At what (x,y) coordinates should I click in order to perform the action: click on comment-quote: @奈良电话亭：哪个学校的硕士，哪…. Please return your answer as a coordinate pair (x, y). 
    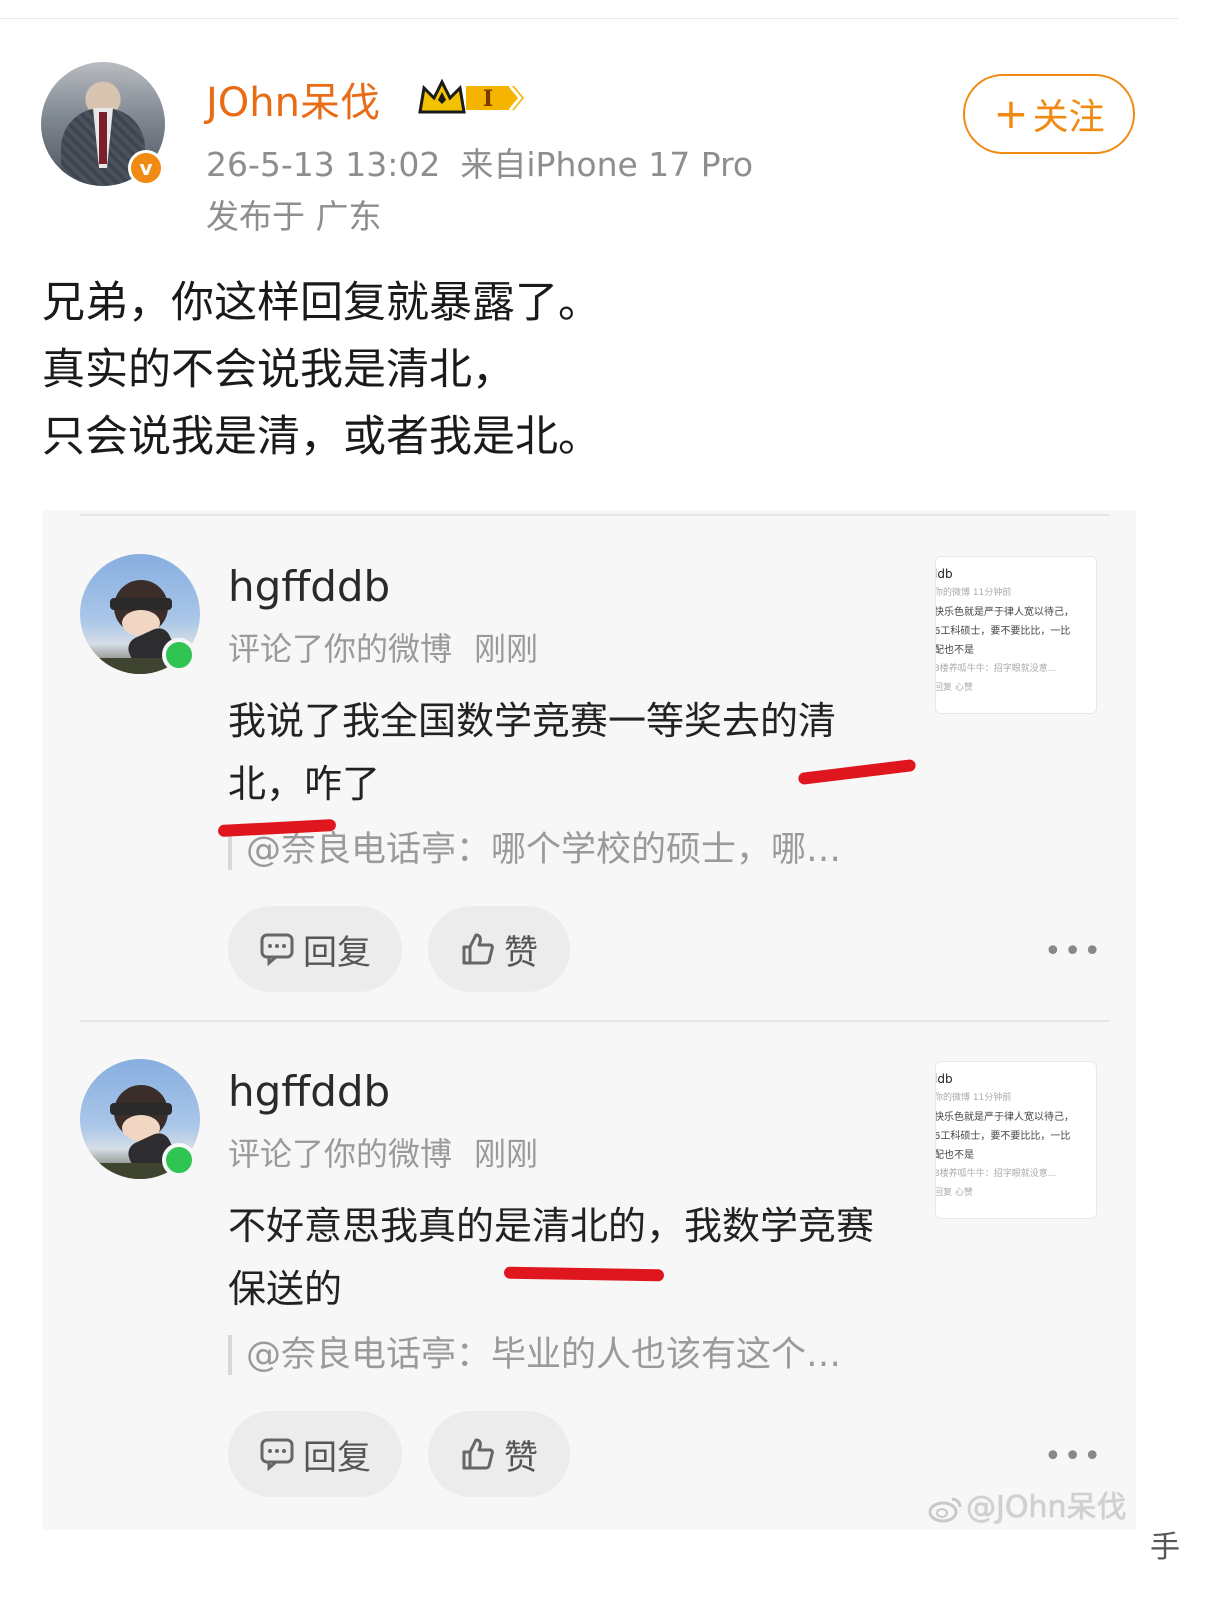
    Looking at the image, I should click on (534, 850).